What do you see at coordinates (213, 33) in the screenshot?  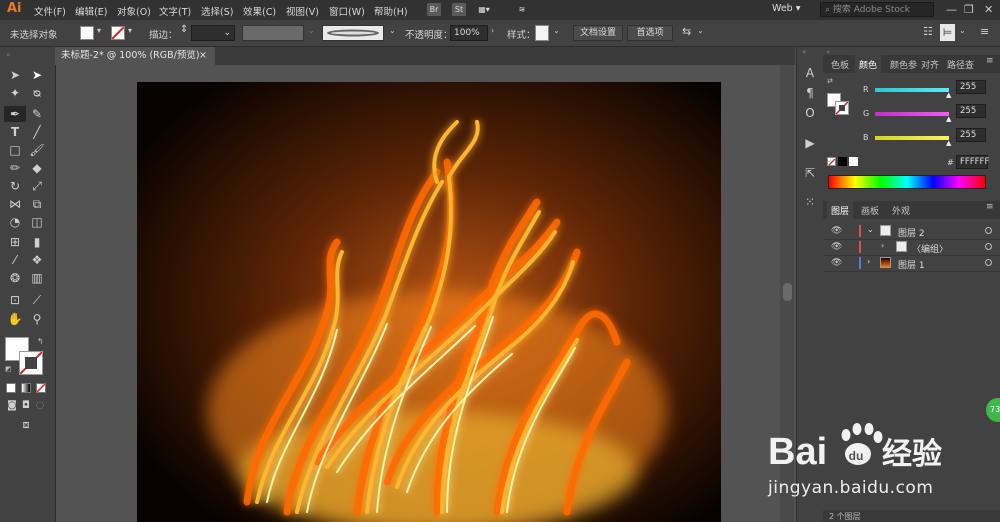 I see `stroke-weight-field: ⌄` at bounding box center [213, 33].